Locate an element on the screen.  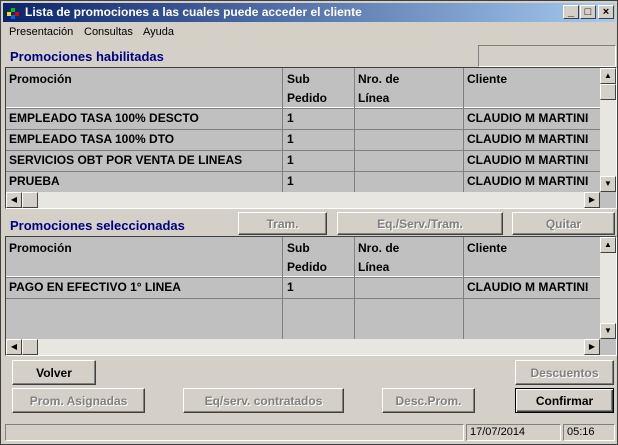
eq-serv-tram-button-label: Eq./Serv./Tram. is located at coordinates (420, 223).